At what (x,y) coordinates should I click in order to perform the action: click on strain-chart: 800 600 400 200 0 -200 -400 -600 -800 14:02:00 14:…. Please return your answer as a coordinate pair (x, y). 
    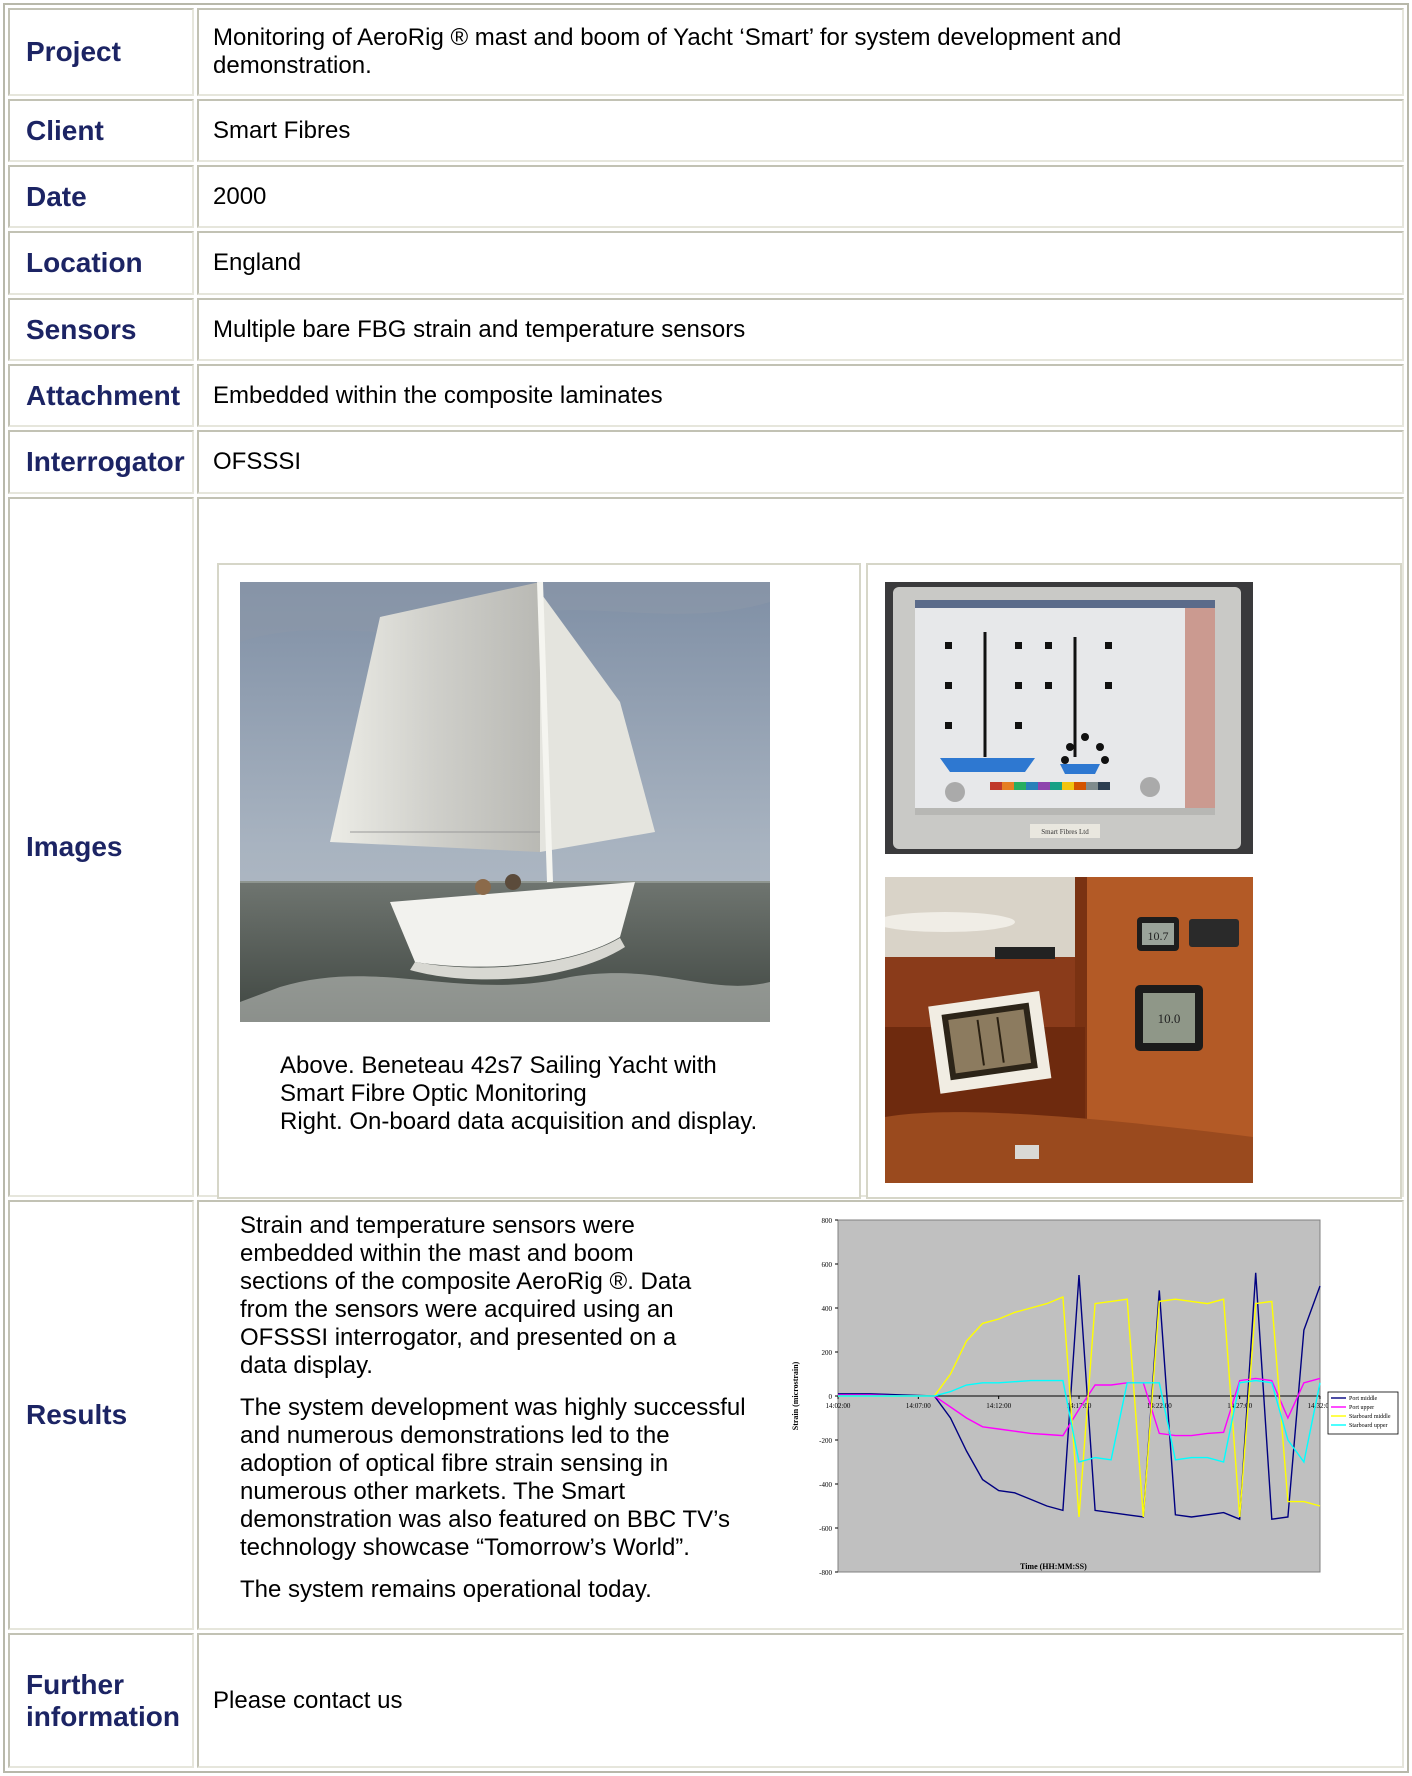
    Looking at the image, I should click on (1090, 1393).